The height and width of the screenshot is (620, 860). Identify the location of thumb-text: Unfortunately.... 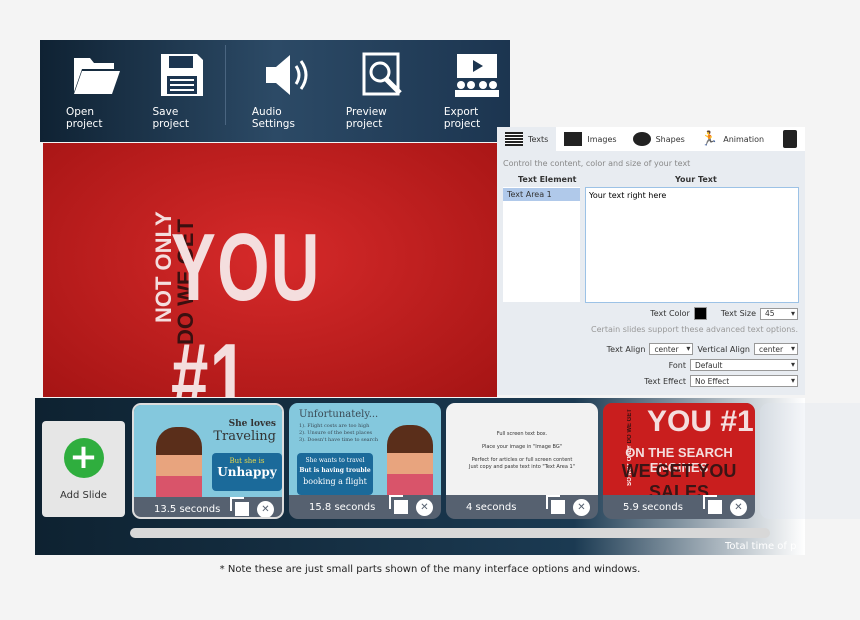
(339, 414).